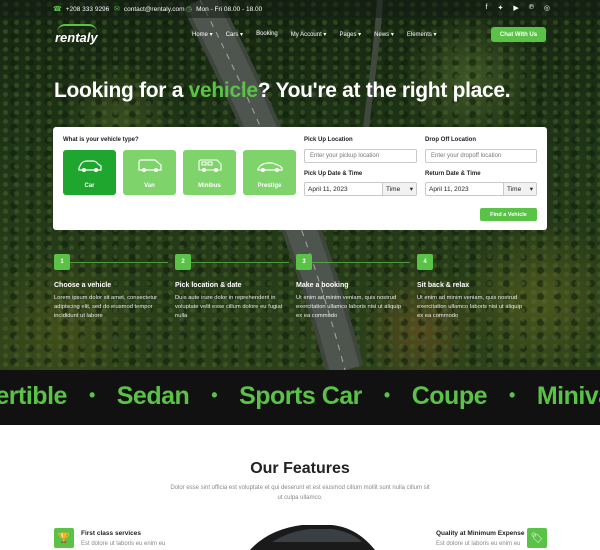  I want to click on phone-text: +208 333 9296, so click(87, 9).